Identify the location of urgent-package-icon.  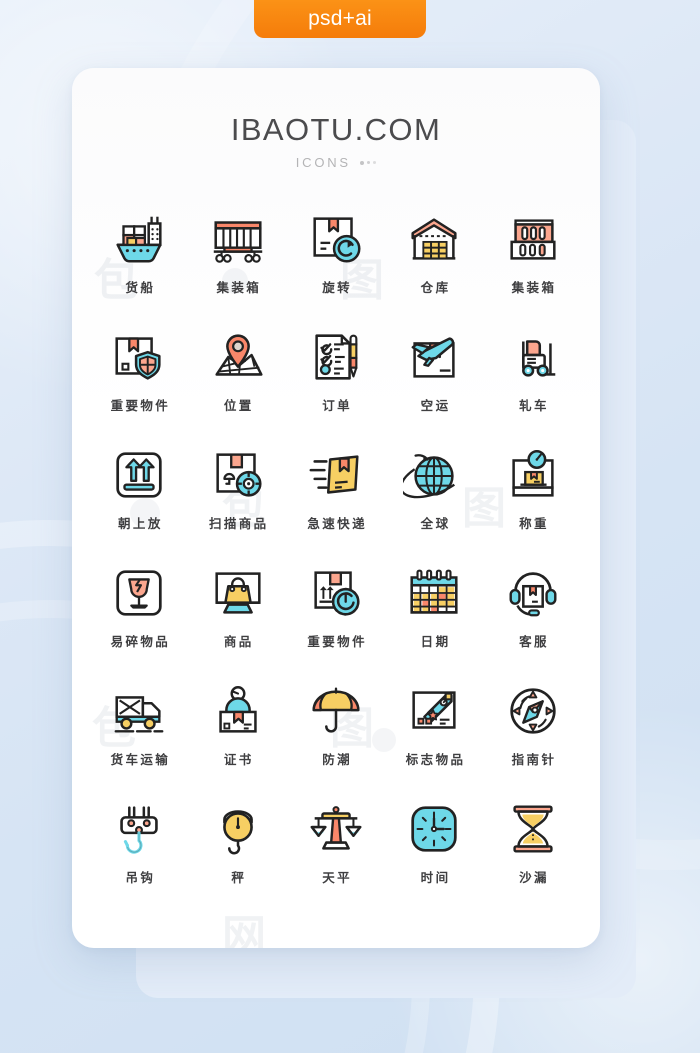
(337, 593).